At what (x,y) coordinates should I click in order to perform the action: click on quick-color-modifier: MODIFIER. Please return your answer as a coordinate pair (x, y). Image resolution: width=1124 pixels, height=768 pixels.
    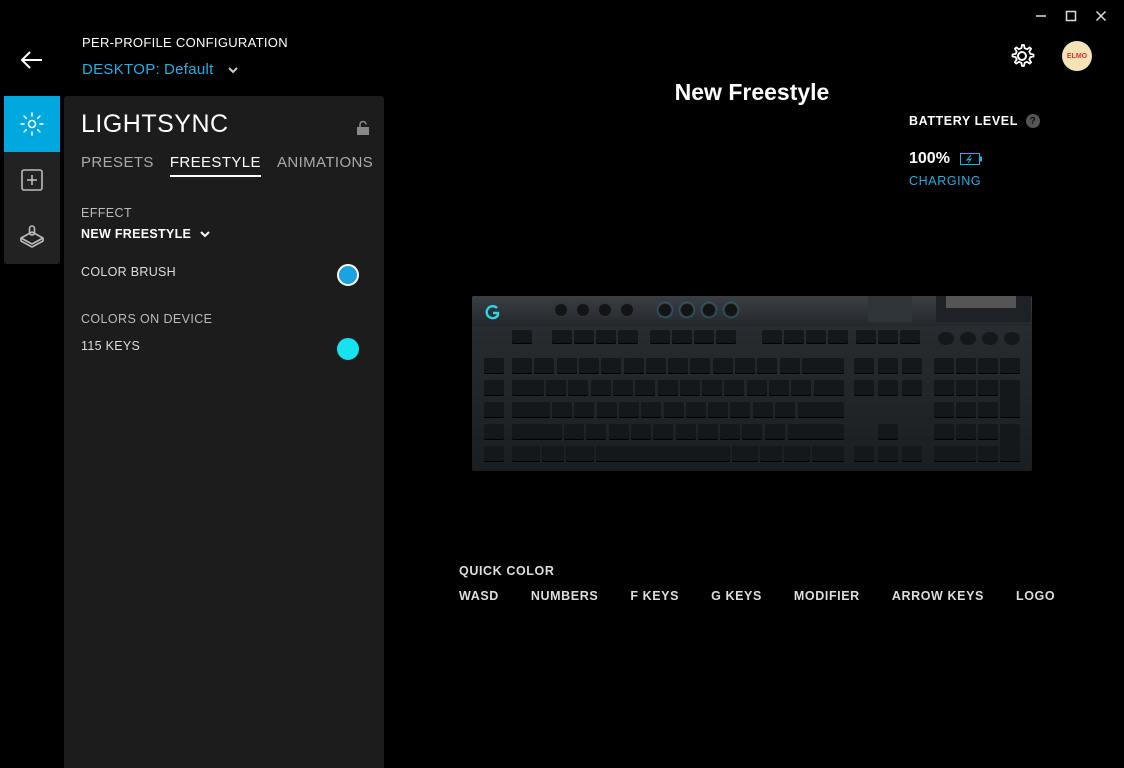
    Looking at the image, I should click on (827, 596).